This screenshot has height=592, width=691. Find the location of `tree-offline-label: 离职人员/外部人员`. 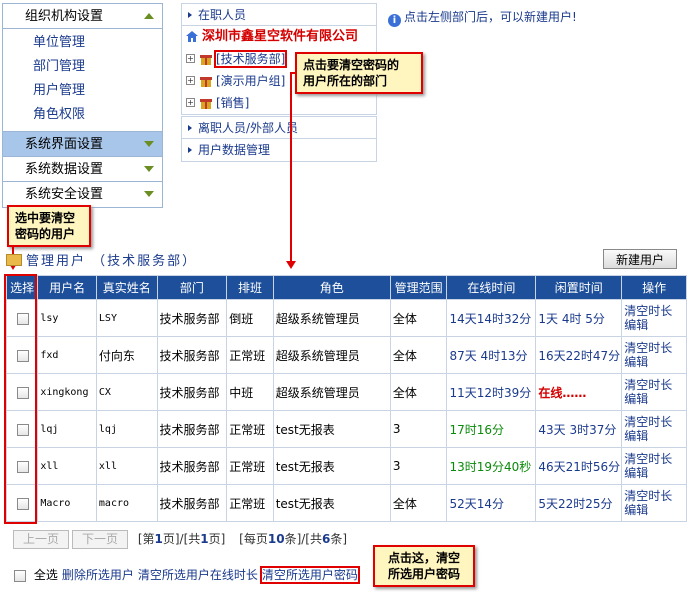

tree-offline-label: 离职人员/外部人员 is located at coordinates (248, 128).